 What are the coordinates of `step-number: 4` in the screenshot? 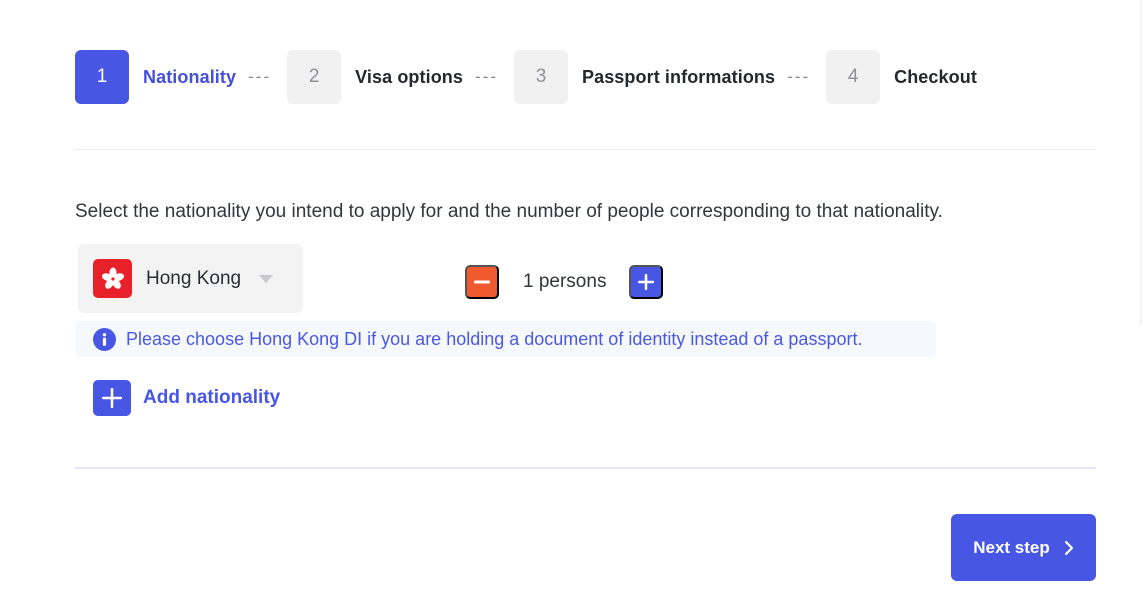 It's located at (853, 77).